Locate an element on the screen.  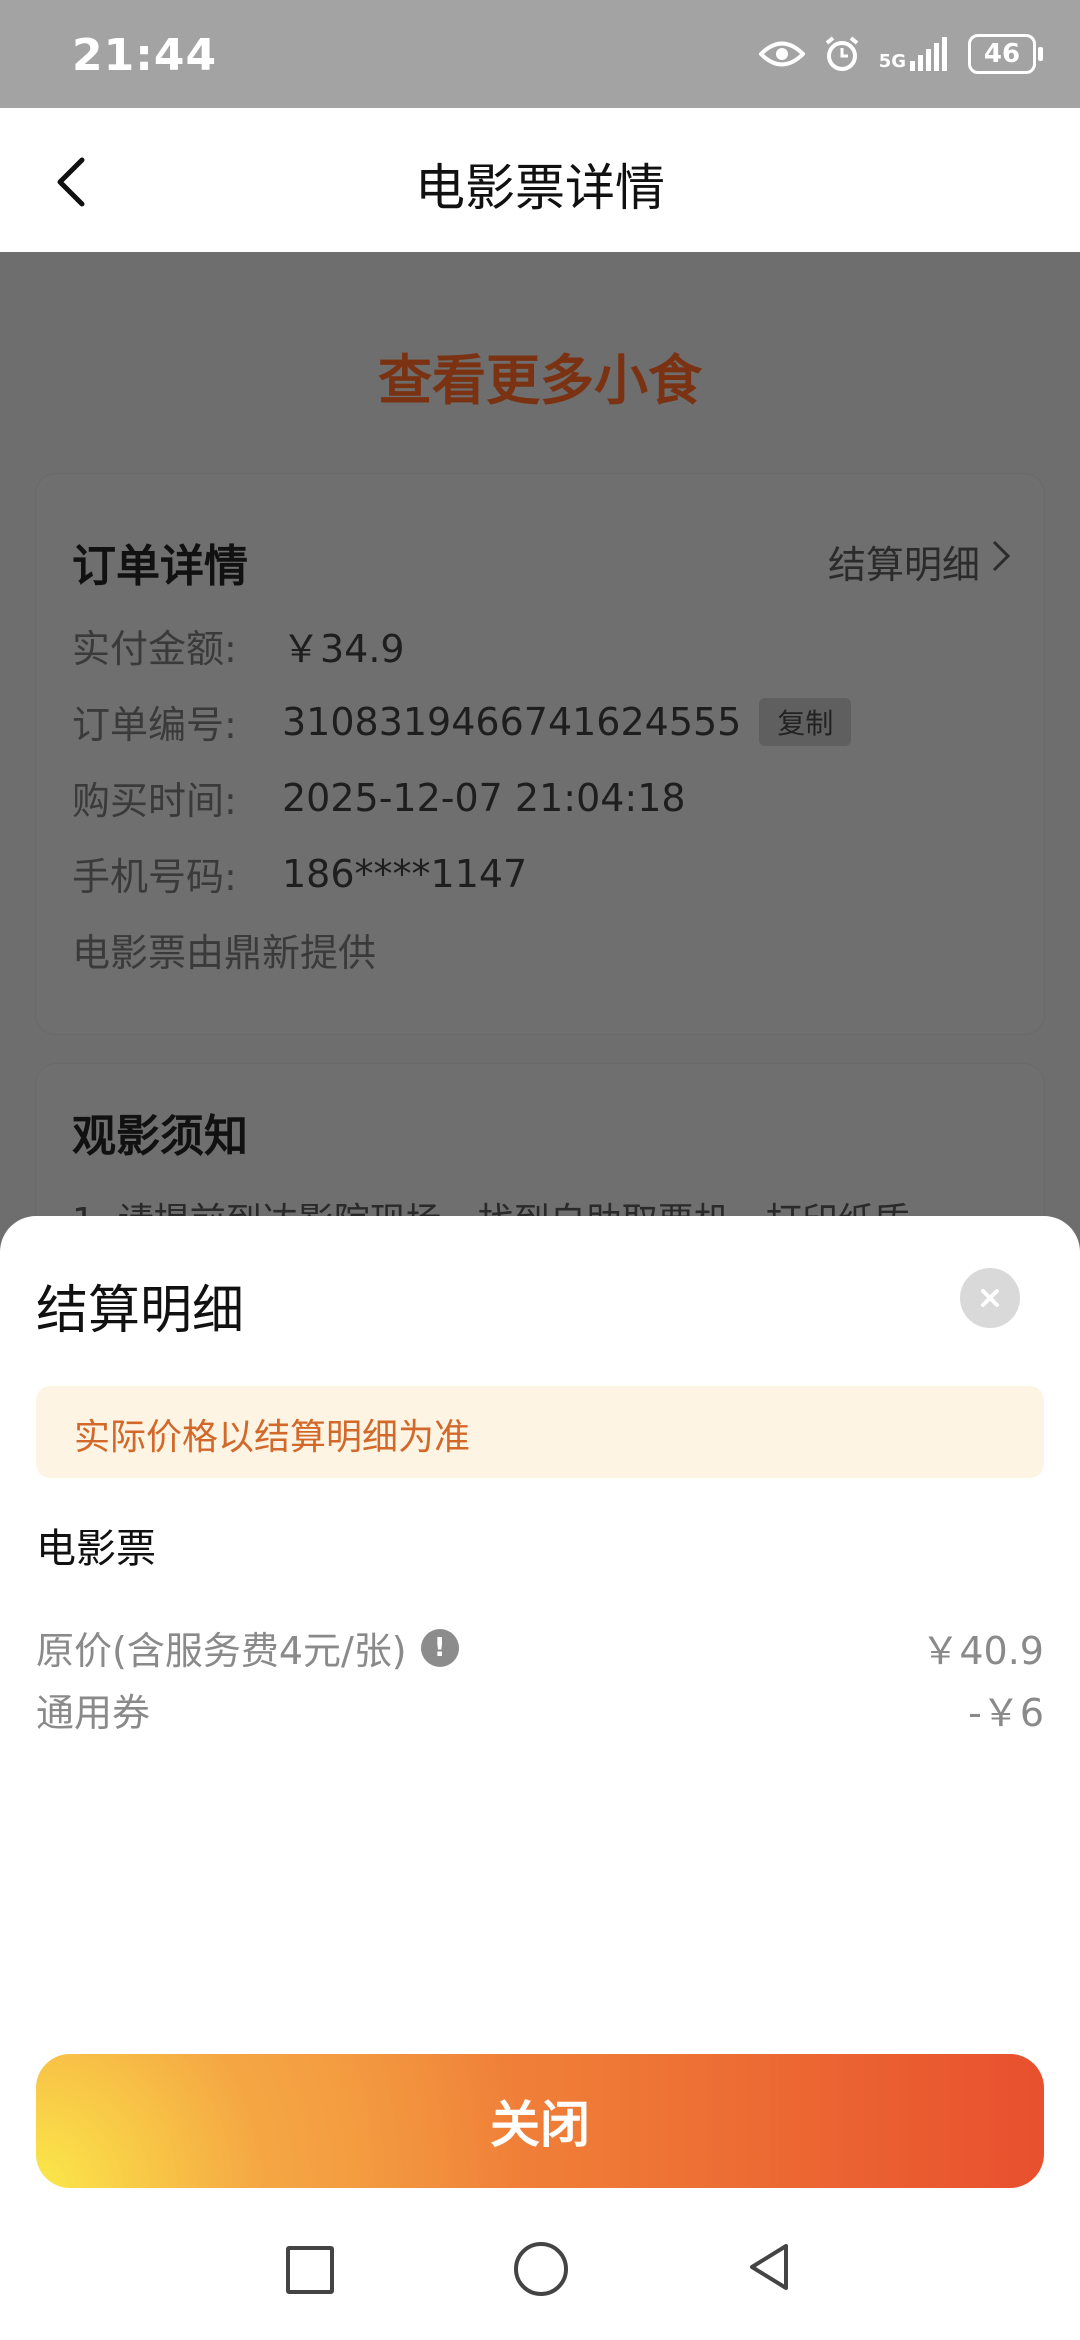
phone-number-row: 手机号码: 186****1147 is located at coordinates (299, 873).